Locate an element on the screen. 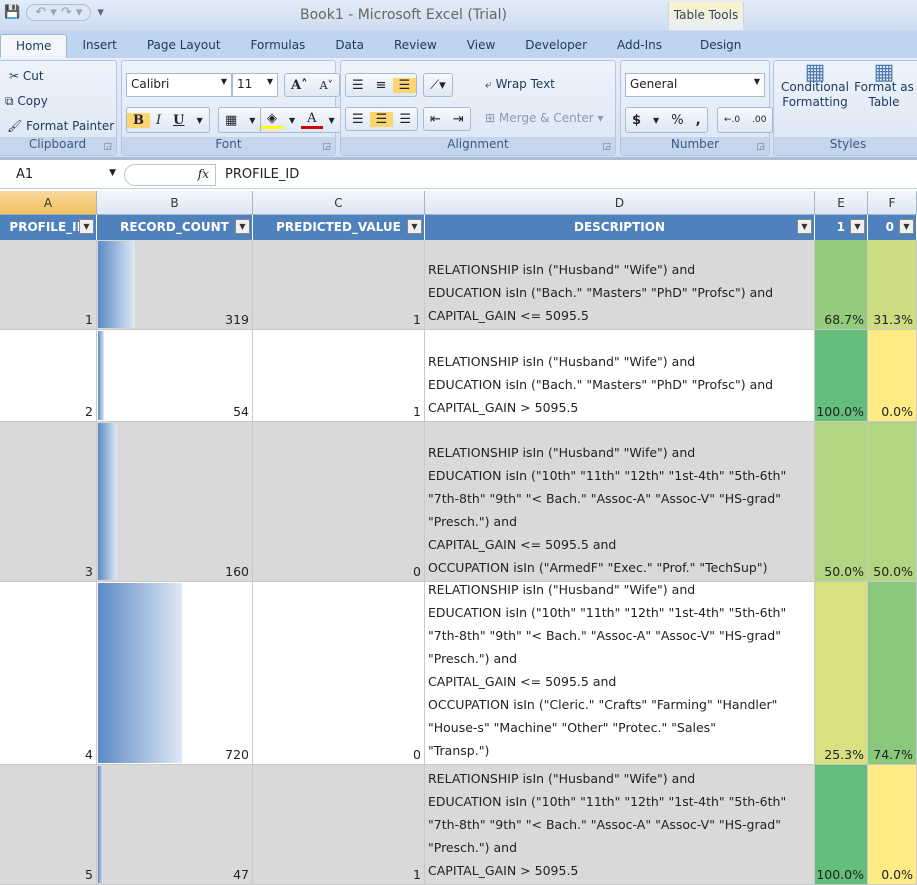 The width and height of the screenshot is (917, 885). tab-data: Data is located at coordinates (349, 46).